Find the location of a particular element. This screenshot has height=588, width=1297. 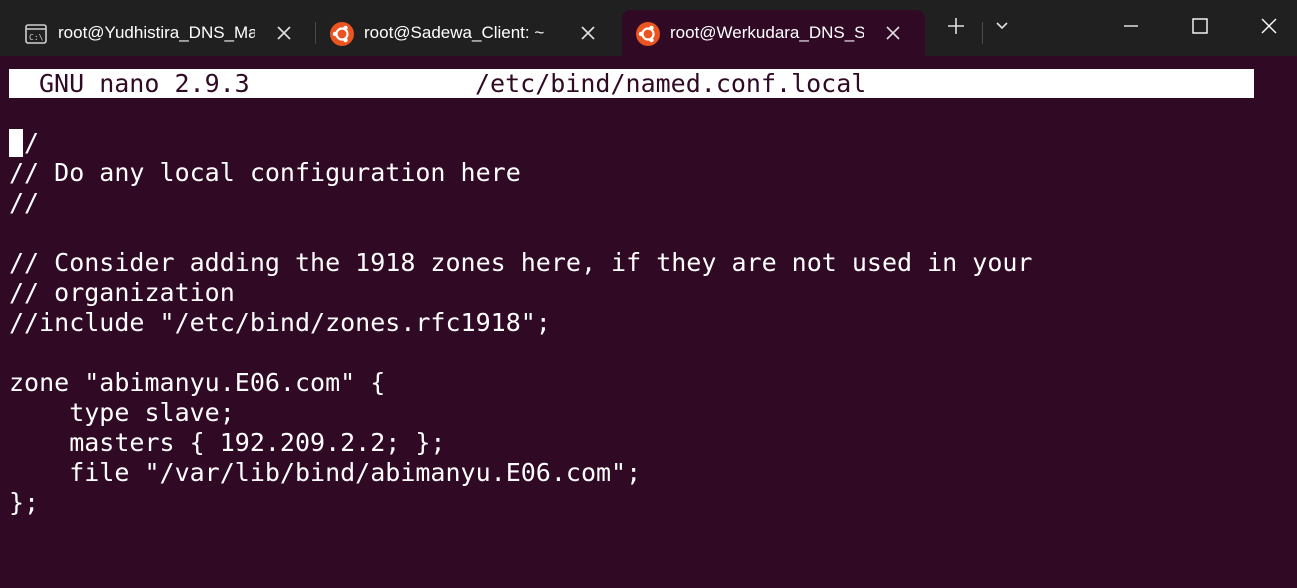

tab-label: root@Sadewa_Client: ~ is located at coordinates (454, 32).